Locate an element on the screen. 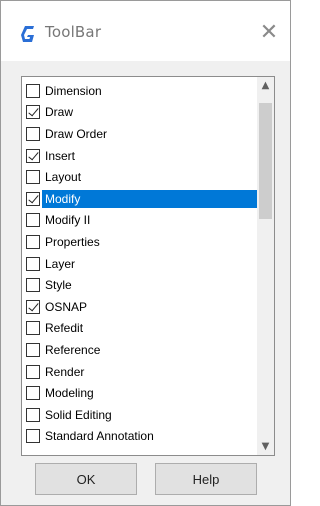 Image resolution: width=320 pixels, height=506 pixels. list-item-label: Properties is located at coordinates (72, 241).